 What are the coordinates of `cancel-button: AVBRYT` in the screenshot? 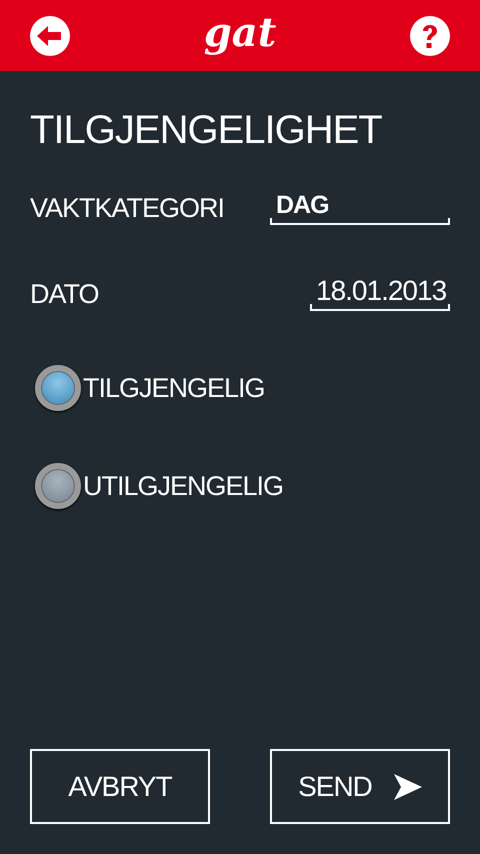 It's located at (120, 786).